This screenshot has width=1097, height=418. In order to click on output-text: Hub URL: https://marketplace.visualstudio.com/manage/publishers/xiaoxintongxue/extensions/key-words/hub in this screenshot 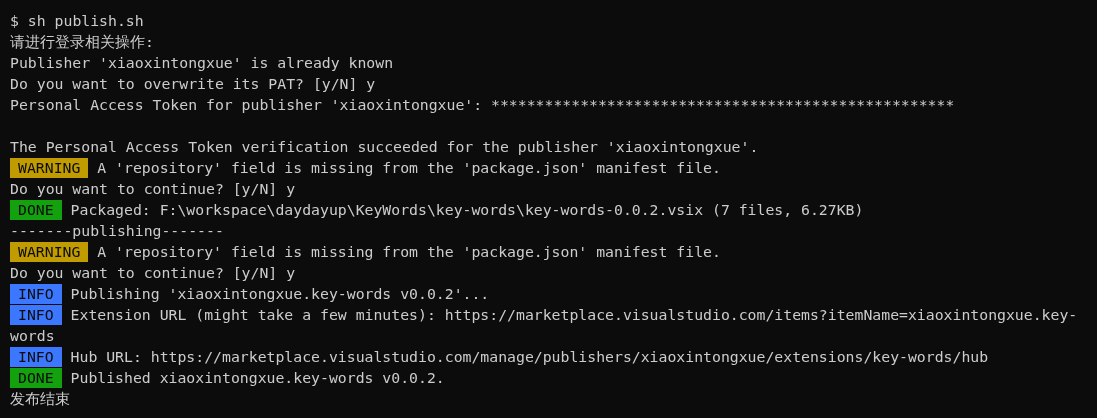, I will do `click(529, 356)`.